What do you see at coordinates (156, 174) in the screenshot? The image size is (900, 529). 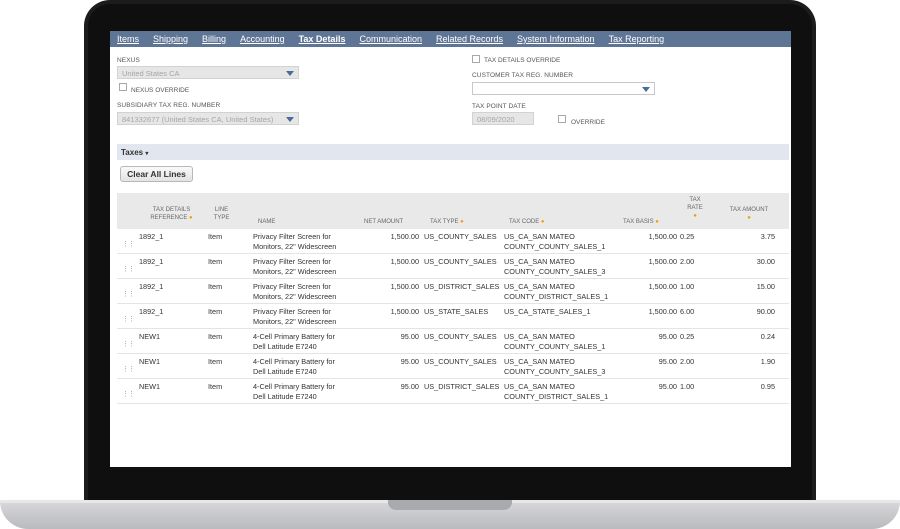 I see `clear-all-lines-button: Clear All Lines` at bounding box center [156, 174].